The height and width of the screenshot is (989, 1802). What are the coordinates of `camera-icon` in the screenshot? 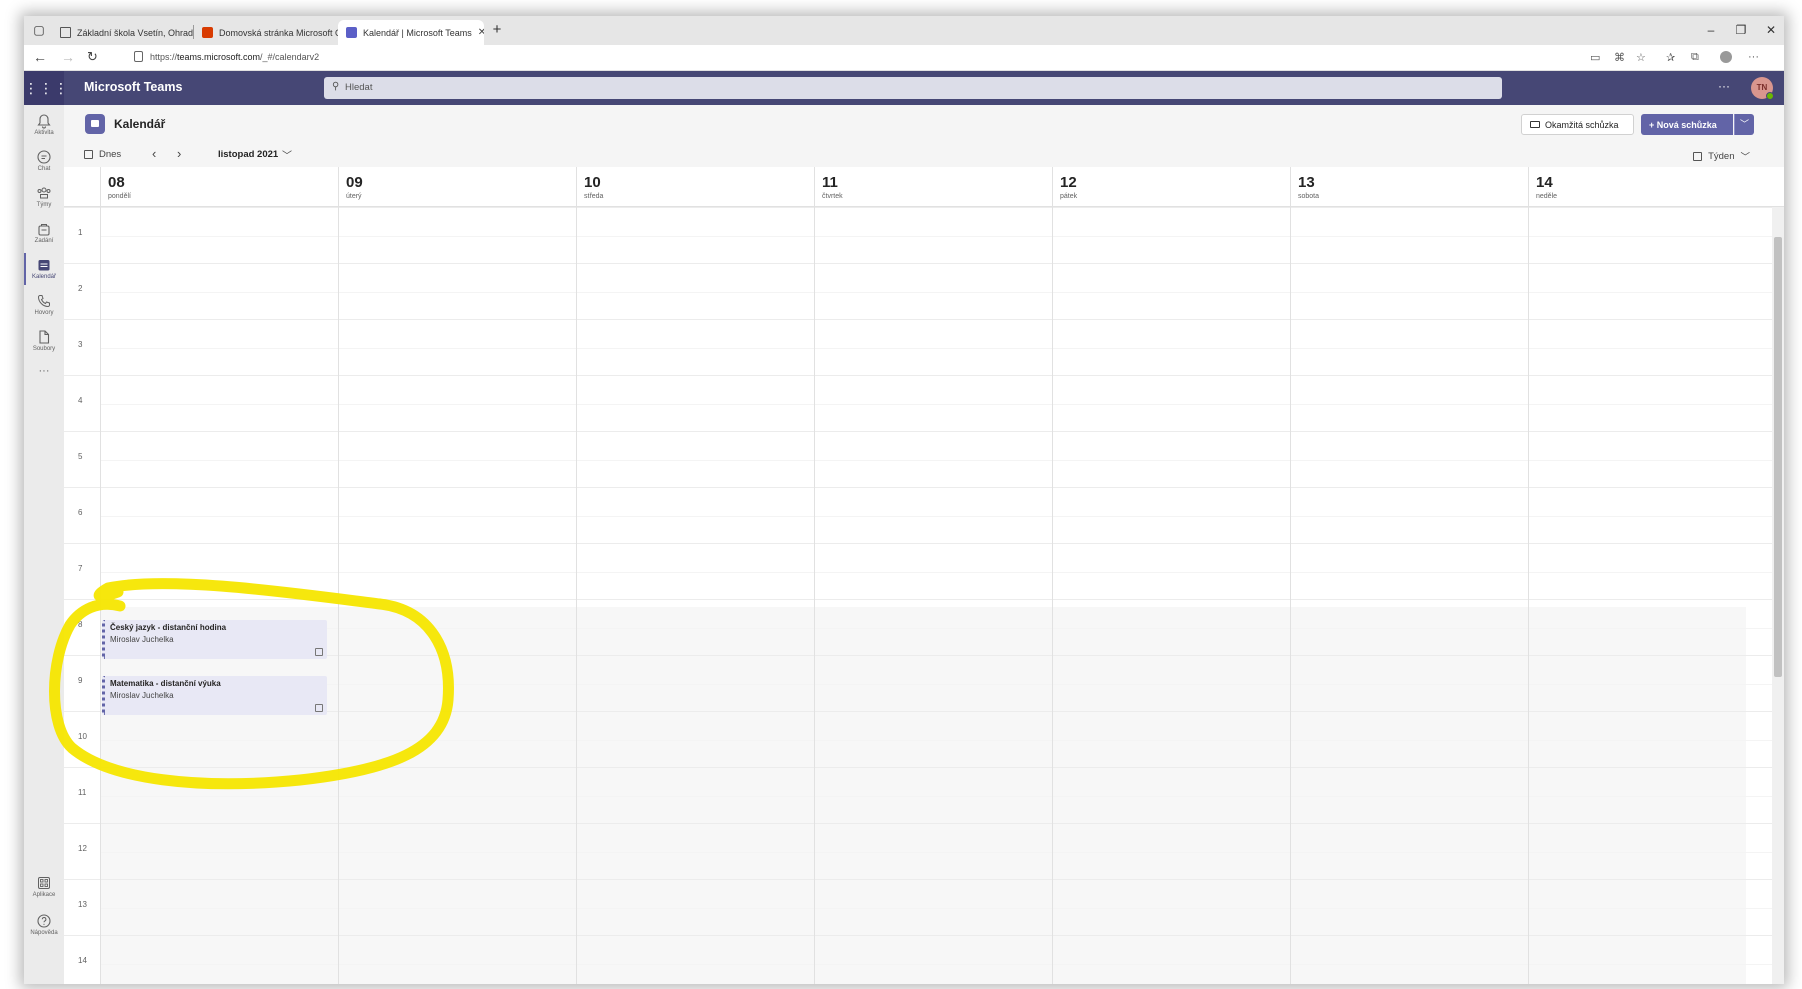 It's located at (1535, 124).